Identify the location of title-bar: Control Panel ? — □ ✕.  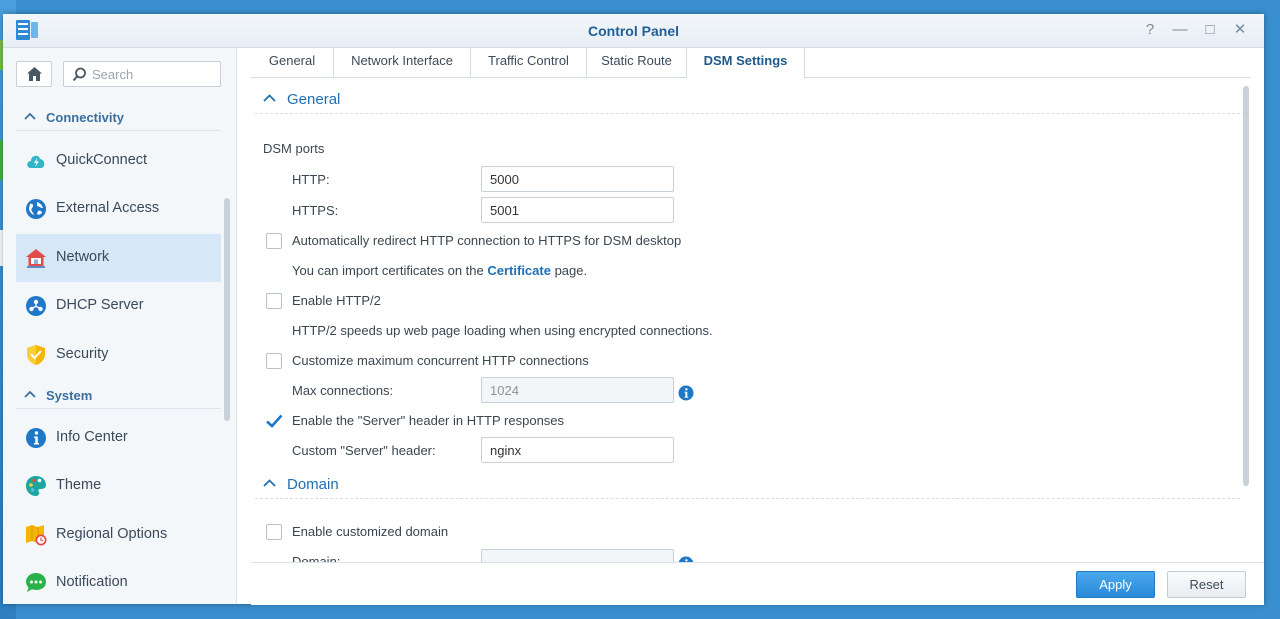
(633, 31).